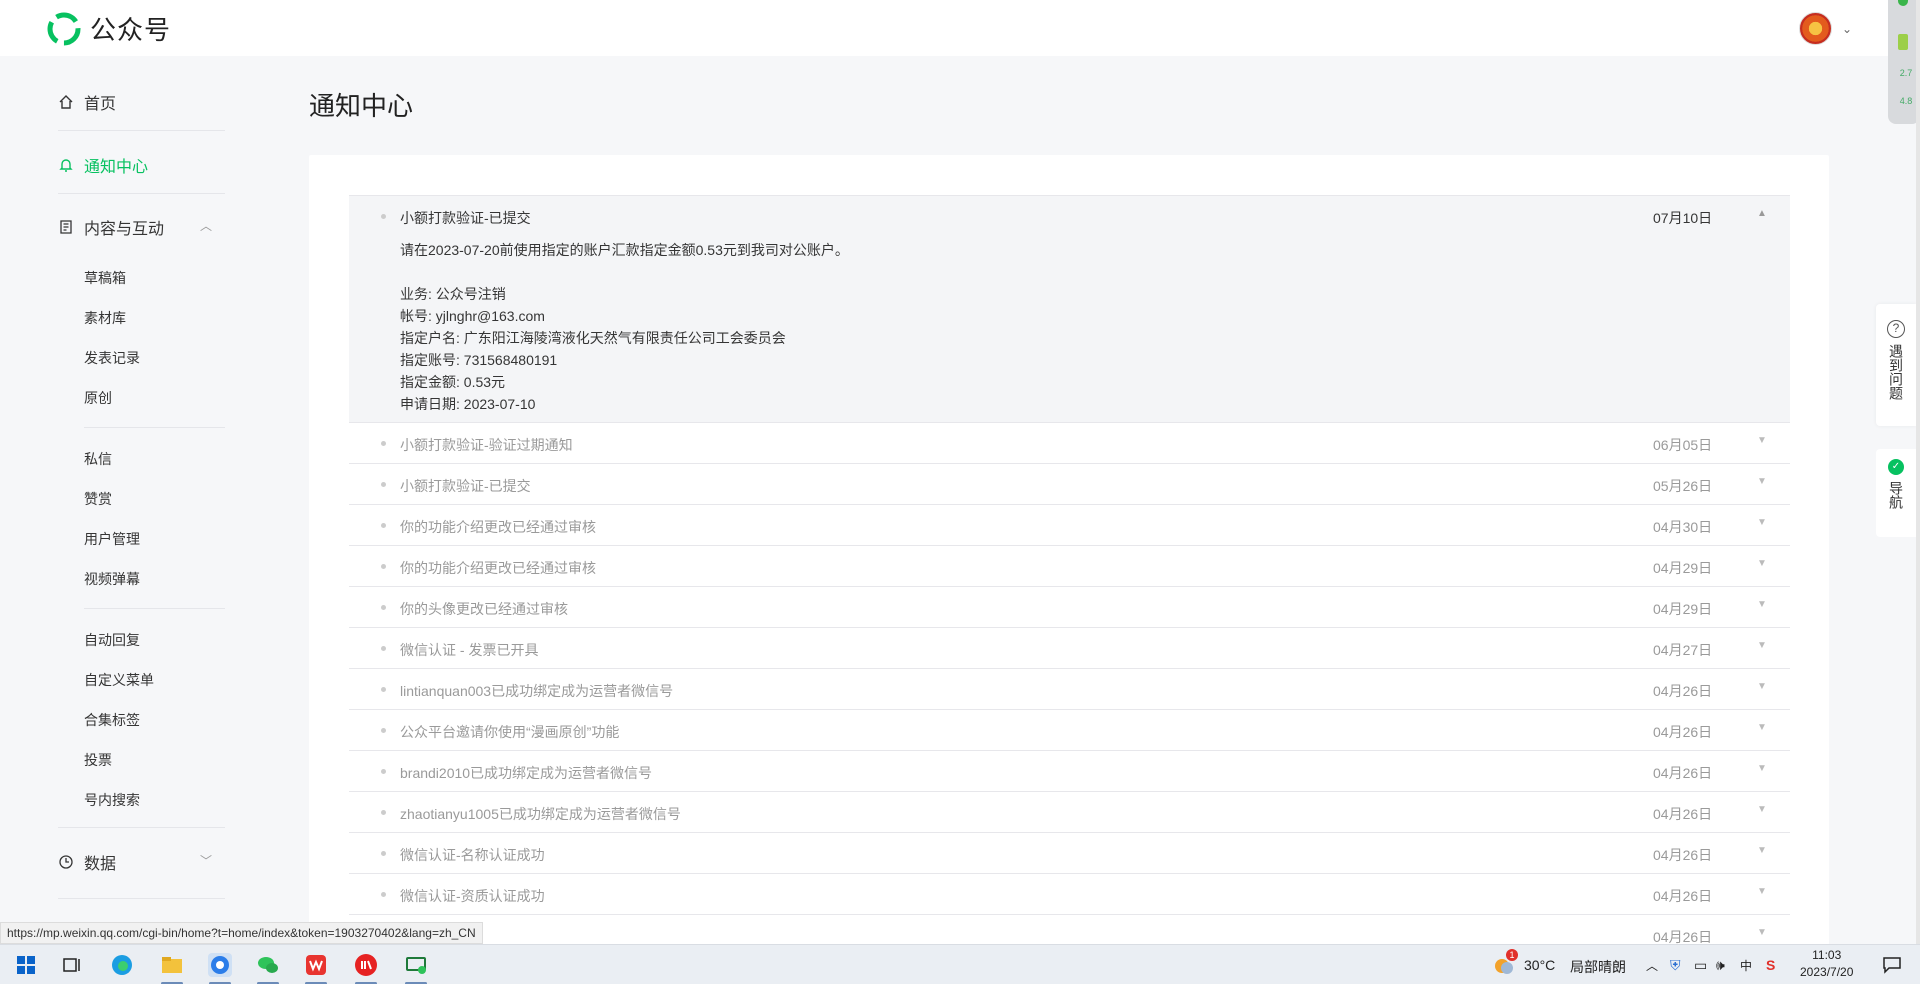  What do you see at coordinates (484, 609) in the screenshot?
I see `notification-title: 你的头像更改已经通过审核` at bounding box center [484, 609].